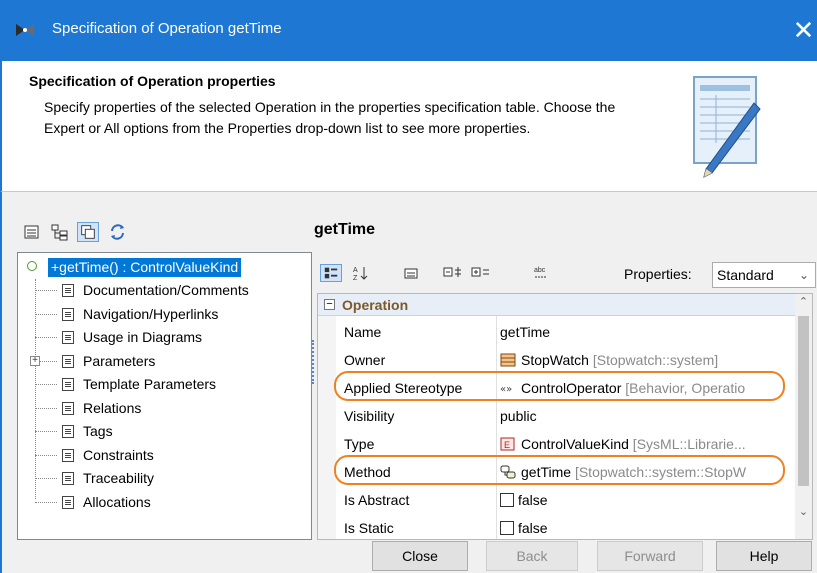  What do you see at coordinates (359, 444) in the screenshot?
I see `property-name: Type` at bounding box center [359, 444].